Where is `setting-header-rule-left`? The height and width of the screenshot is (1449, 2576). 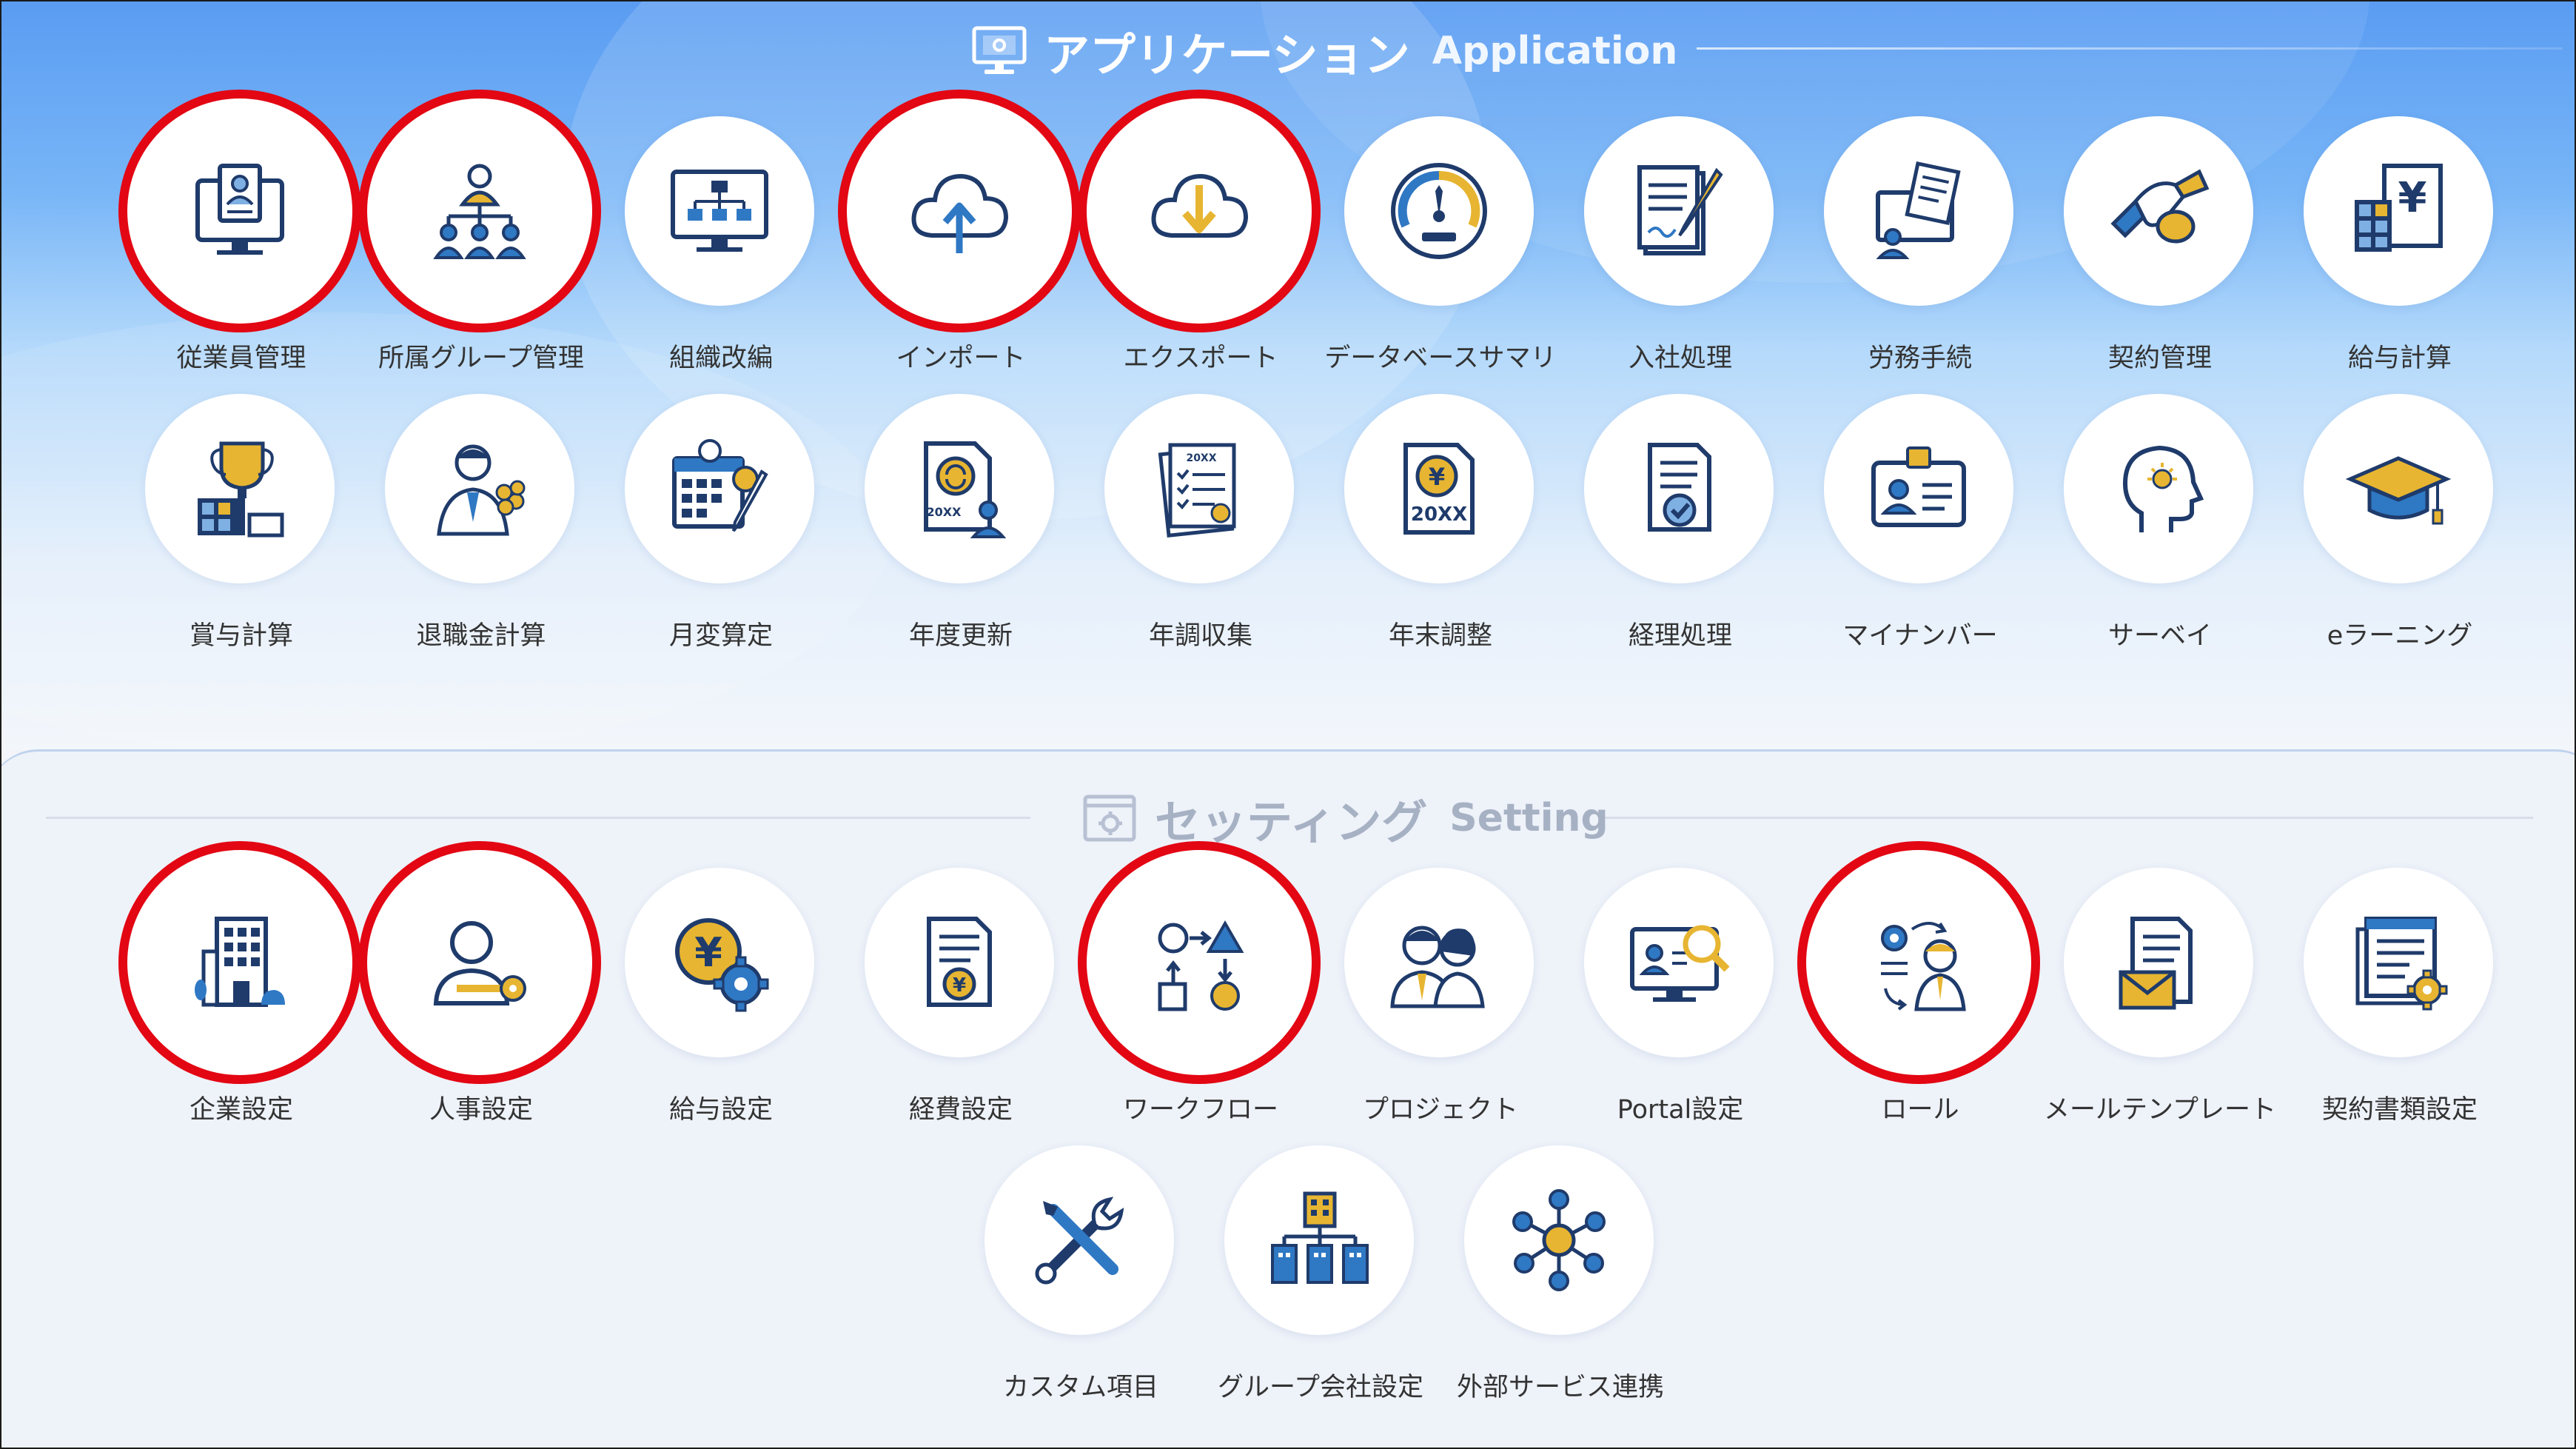
setting-header-rule-left is located at coordinates (538, 818).